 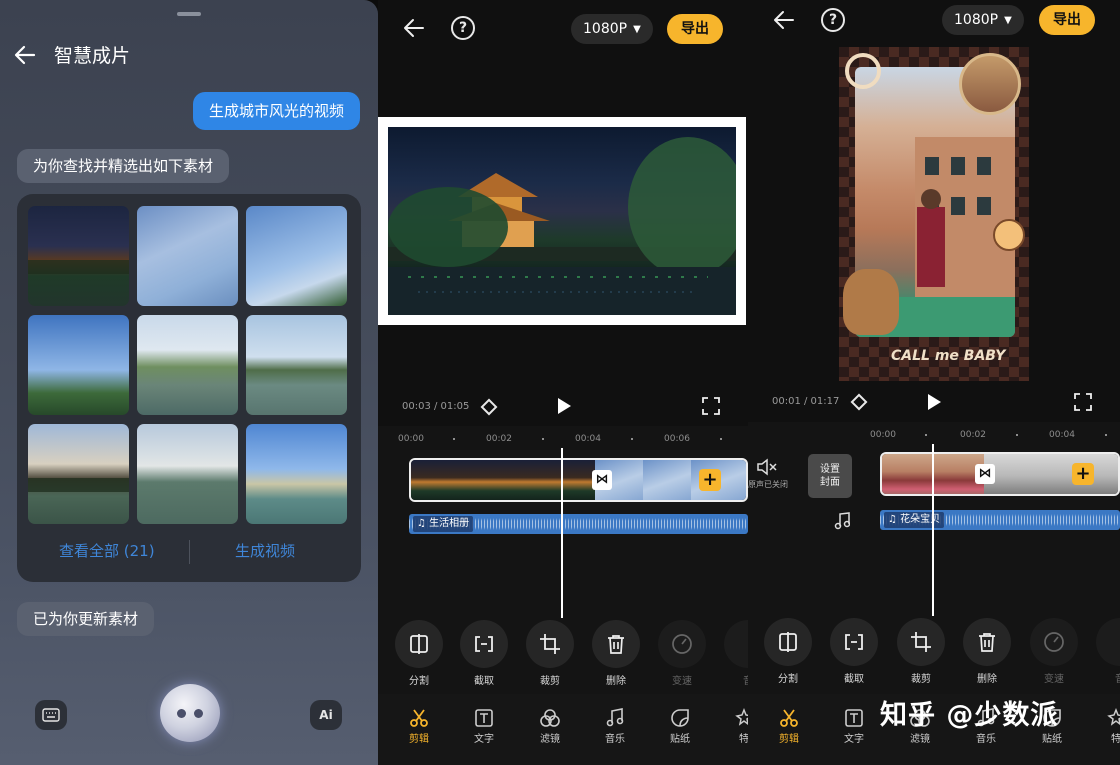 What do you see at coordinates (123, 166) in the screenshot?
I see `assistant-message-bubble: 为你查找并精选出如下素材` at bounding box center [123, 166].